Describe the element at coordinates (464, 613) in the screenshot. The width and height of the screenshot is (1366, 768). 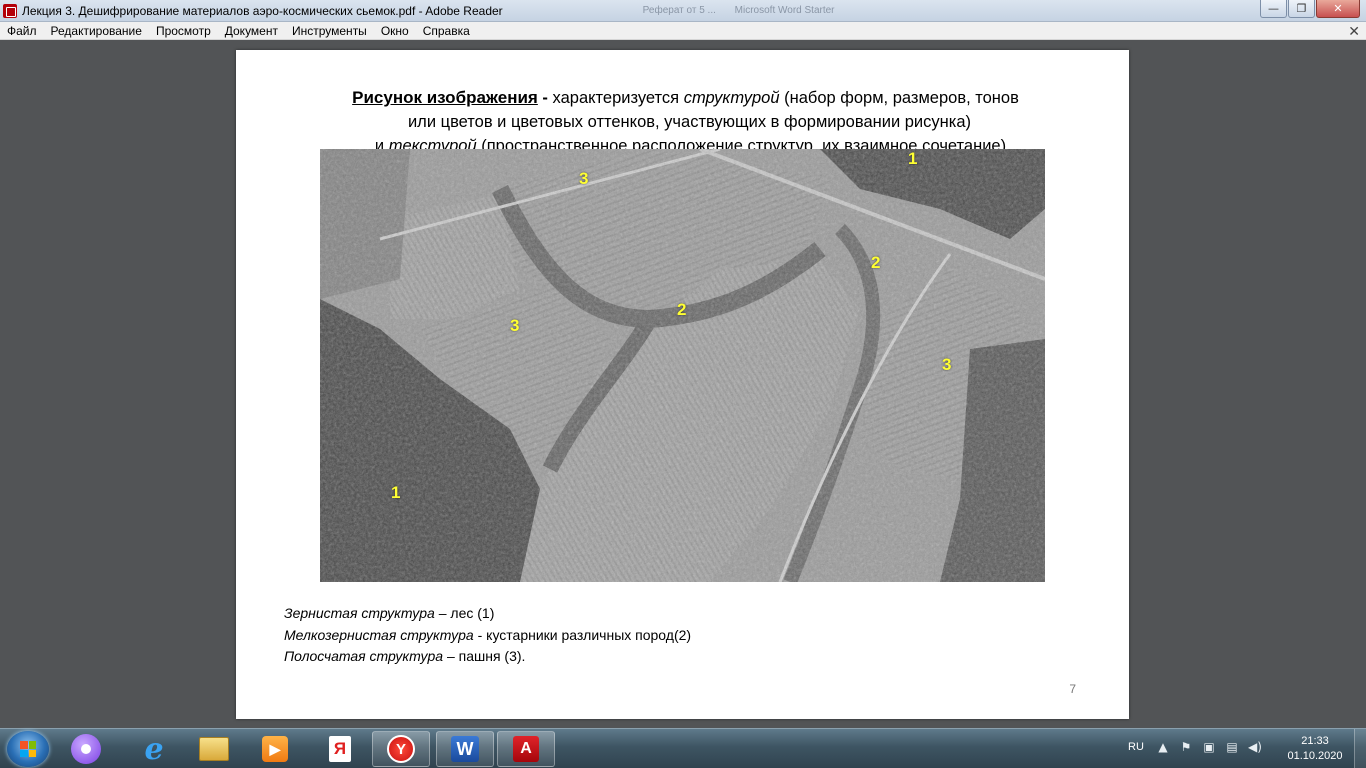
I see `legend-desc: – лес (1)` at that location.